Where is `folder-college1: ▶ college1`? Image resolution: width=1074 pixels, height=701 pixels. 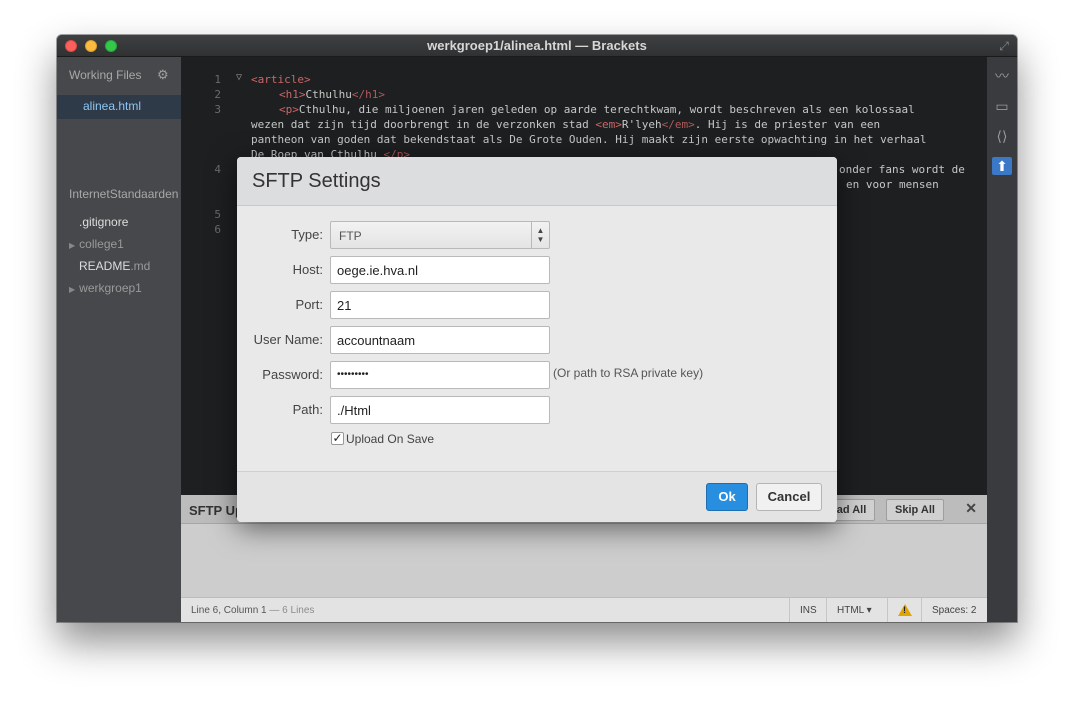 folder-college1: ▶ college1 is located at coordinates (96, 244).